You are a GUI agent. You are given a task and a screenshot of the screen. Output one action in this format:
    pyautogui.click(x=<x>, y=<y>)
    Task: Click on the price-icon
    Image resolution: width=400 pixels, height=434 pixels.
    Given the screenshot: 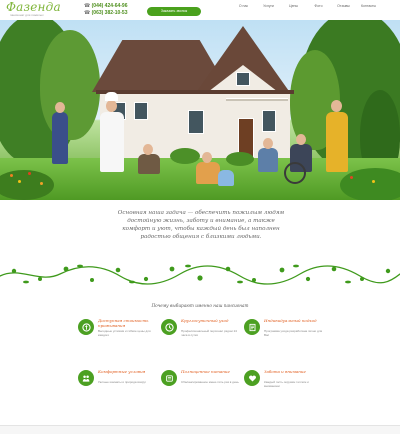 What is the action you would take?
    pyautogui.click(x=86, y=327)
    